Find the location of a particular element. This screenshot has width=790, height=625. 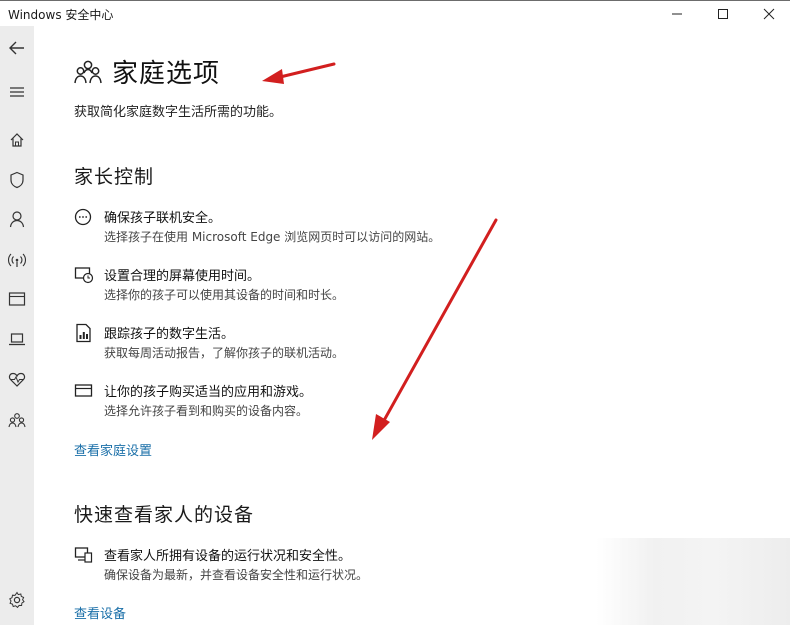

browser-icon is located at coordinates (17, 299).